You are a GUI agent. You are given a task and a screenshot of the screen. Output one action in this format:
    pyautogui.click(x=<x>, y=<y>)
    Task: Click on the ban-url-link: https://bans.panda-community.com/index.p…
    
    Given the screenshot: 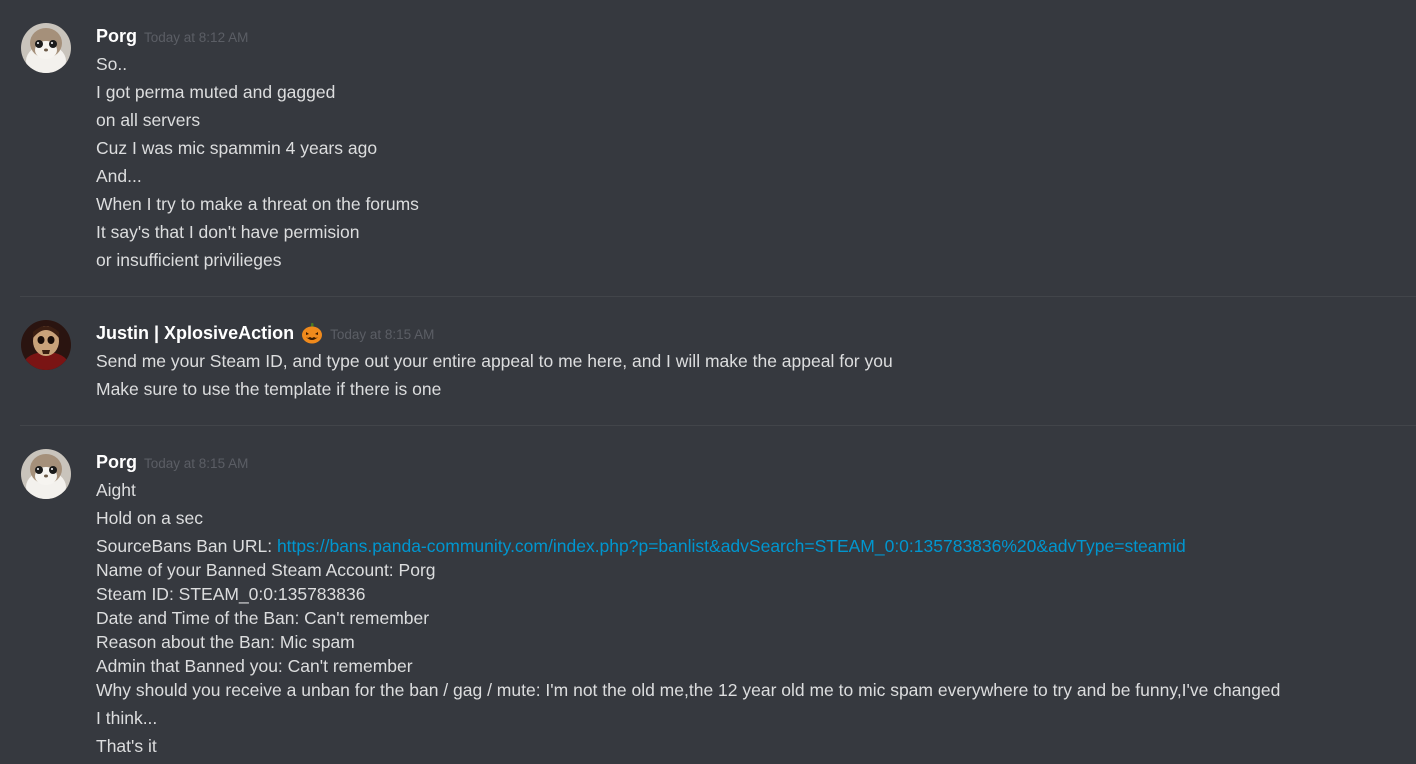 What is the action you would take?
    pyautogui.click(x=731, y=546)
    